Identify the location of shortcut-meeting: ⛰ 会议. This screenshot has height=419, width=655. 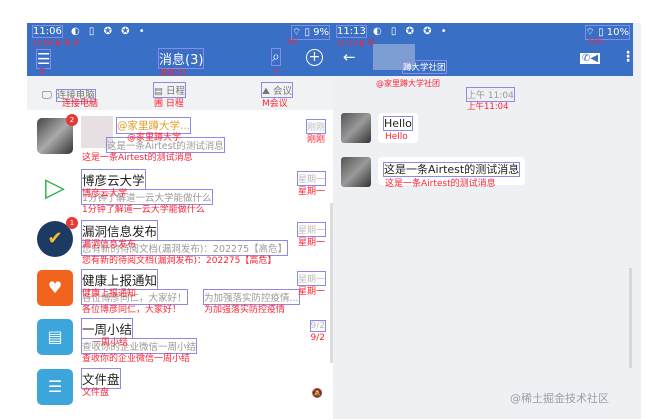
(277, 90).